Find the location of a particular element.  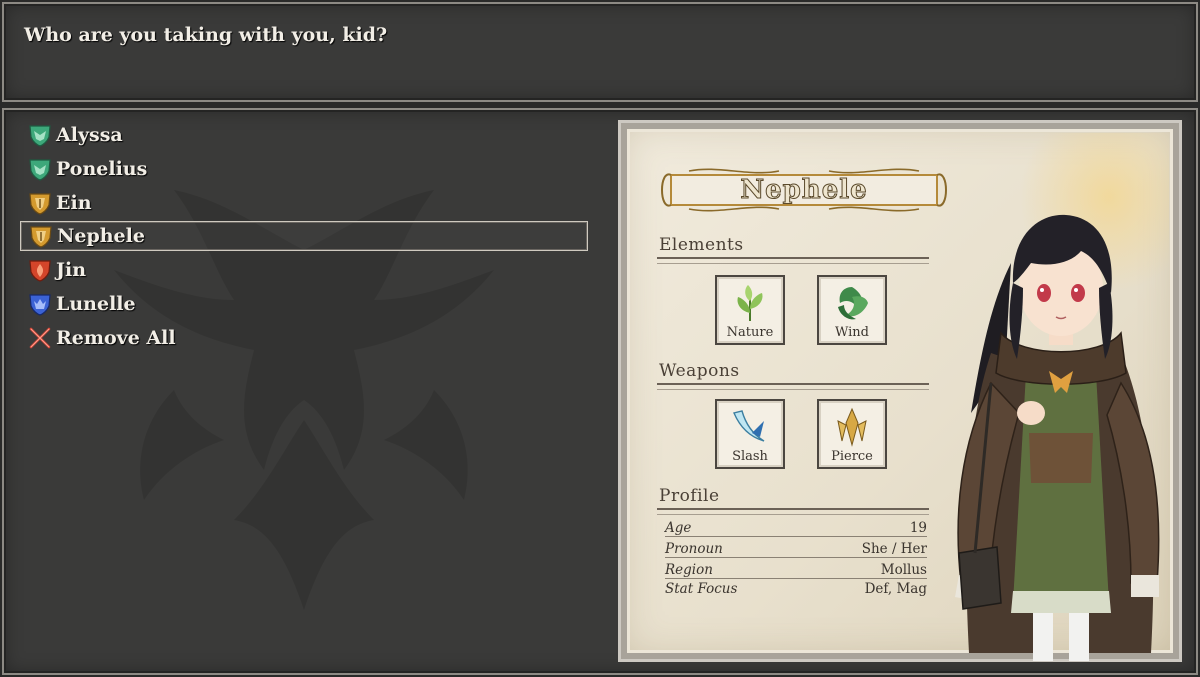

remove-all-label: Remove All is located at coordinates (116, 337).